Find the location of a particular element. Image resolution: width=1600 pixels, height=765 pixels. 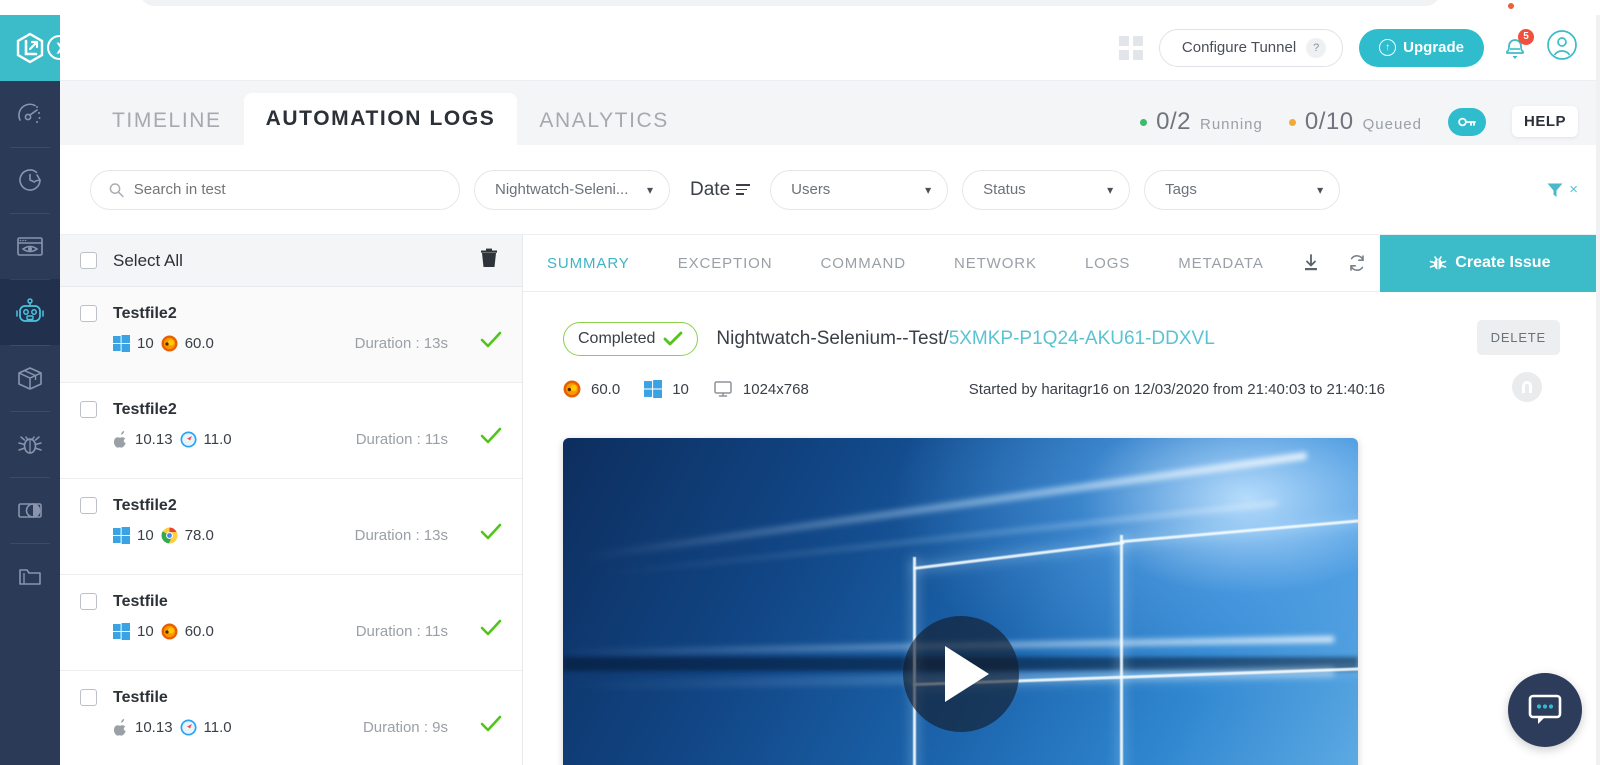

browser-eye-icon is located at coordinates (30, 246).